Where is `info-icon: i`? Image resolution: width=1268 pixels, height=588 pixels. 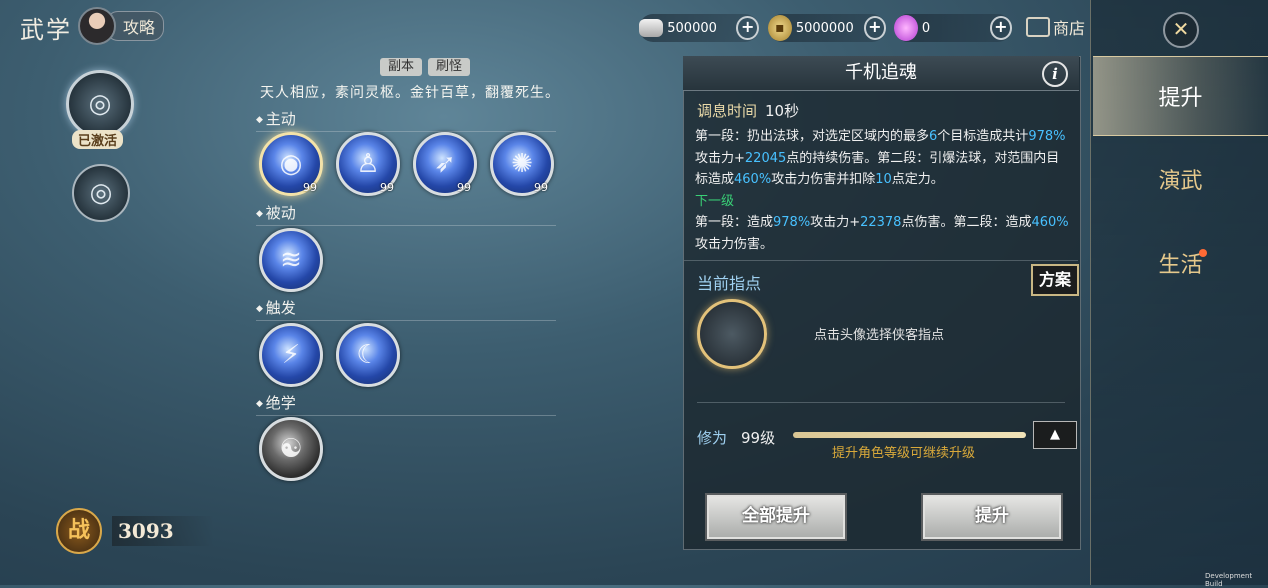
info-icon: i is located at coordinates (1055, 74).